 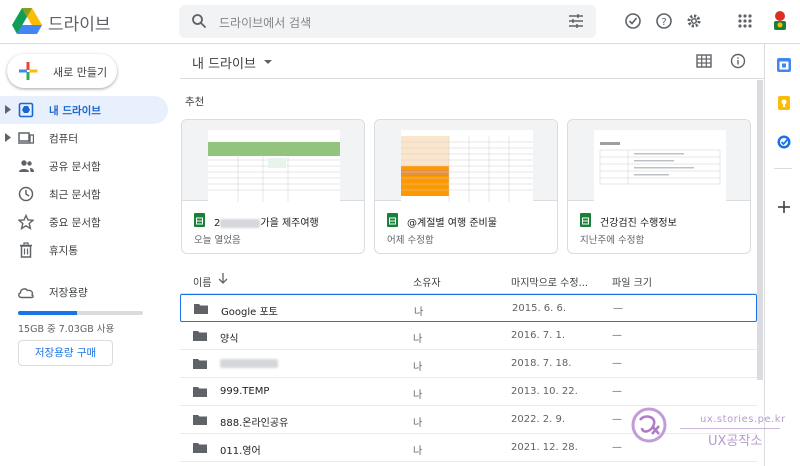 What do you see at coordinates (468, 364) in the screenshot?
I see `table-row: 나 2018. 7. 18. —` at bounding box center [468, 364].